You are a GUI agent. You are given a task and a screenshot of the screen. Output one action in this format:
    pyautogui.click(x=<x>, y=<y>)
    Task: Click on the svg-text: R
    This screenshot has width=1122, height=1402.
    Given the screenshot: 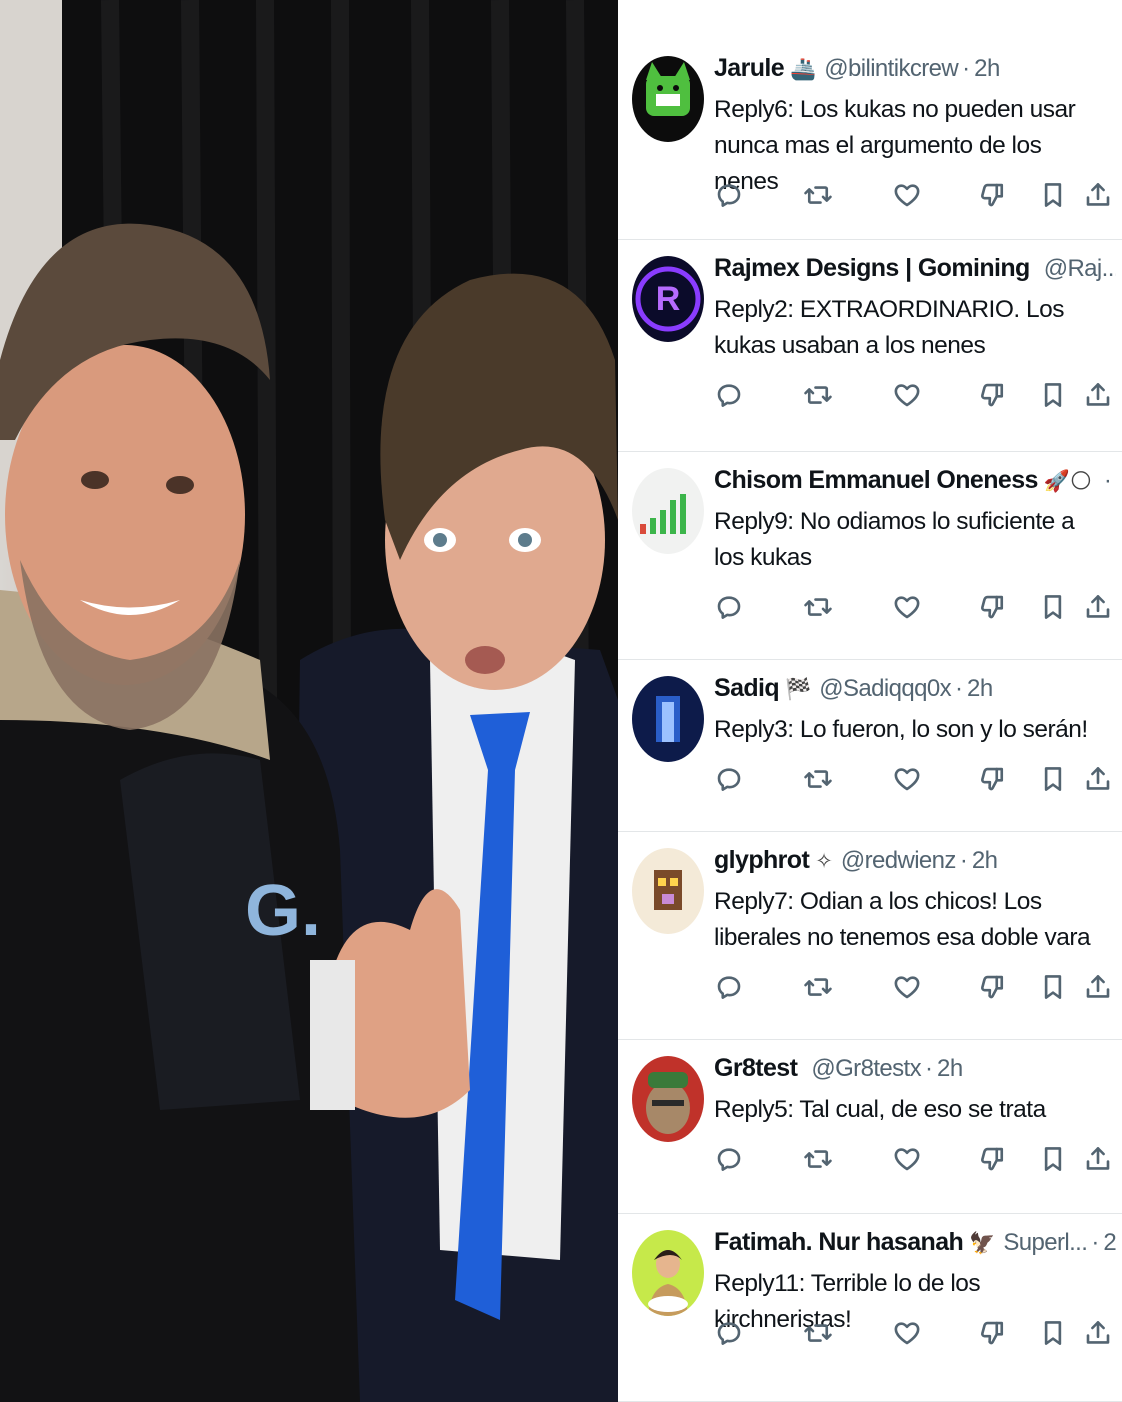 What is the action you would take?
    pyautogui.click(x=668, y=299)
    